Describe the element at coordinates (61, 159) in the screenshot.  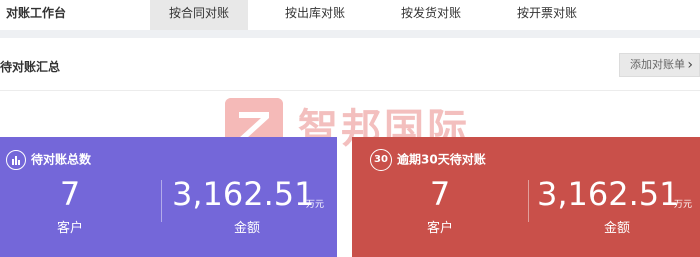
I see `card-title: 待对账总数` at that location.